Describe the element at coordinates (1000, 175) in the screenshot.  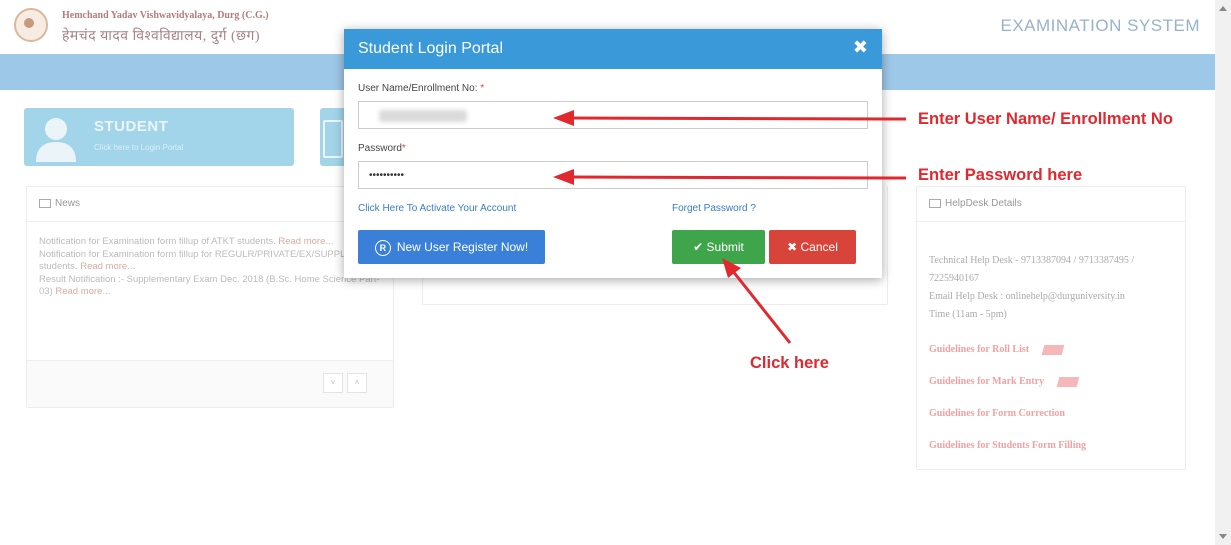
I see `annotation-password: Enter Password here` at that location.